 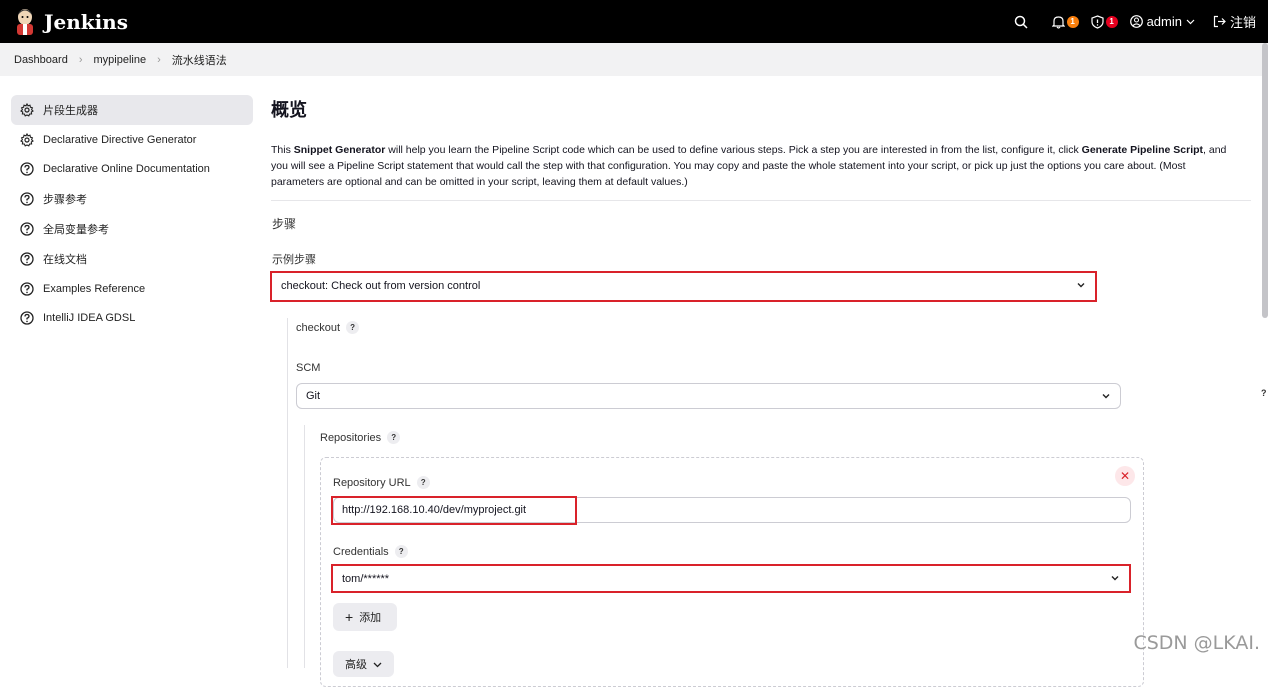 I want to click on desc-bold: Snippet Generator, so click(x=339, y=150).